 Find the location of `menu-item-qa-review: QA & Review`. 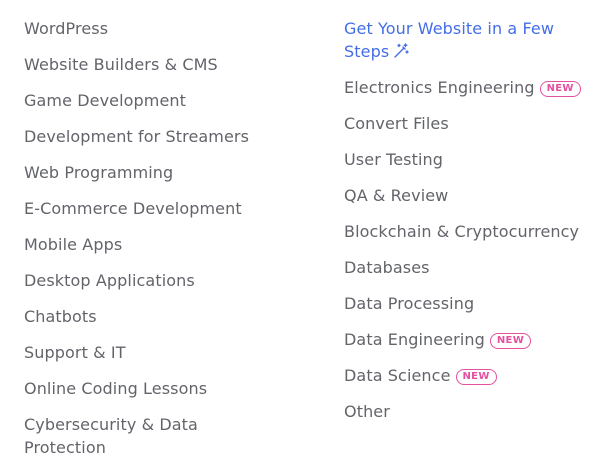

menu-item-qa-review: QA & Review is located at coordinates (469, 195).